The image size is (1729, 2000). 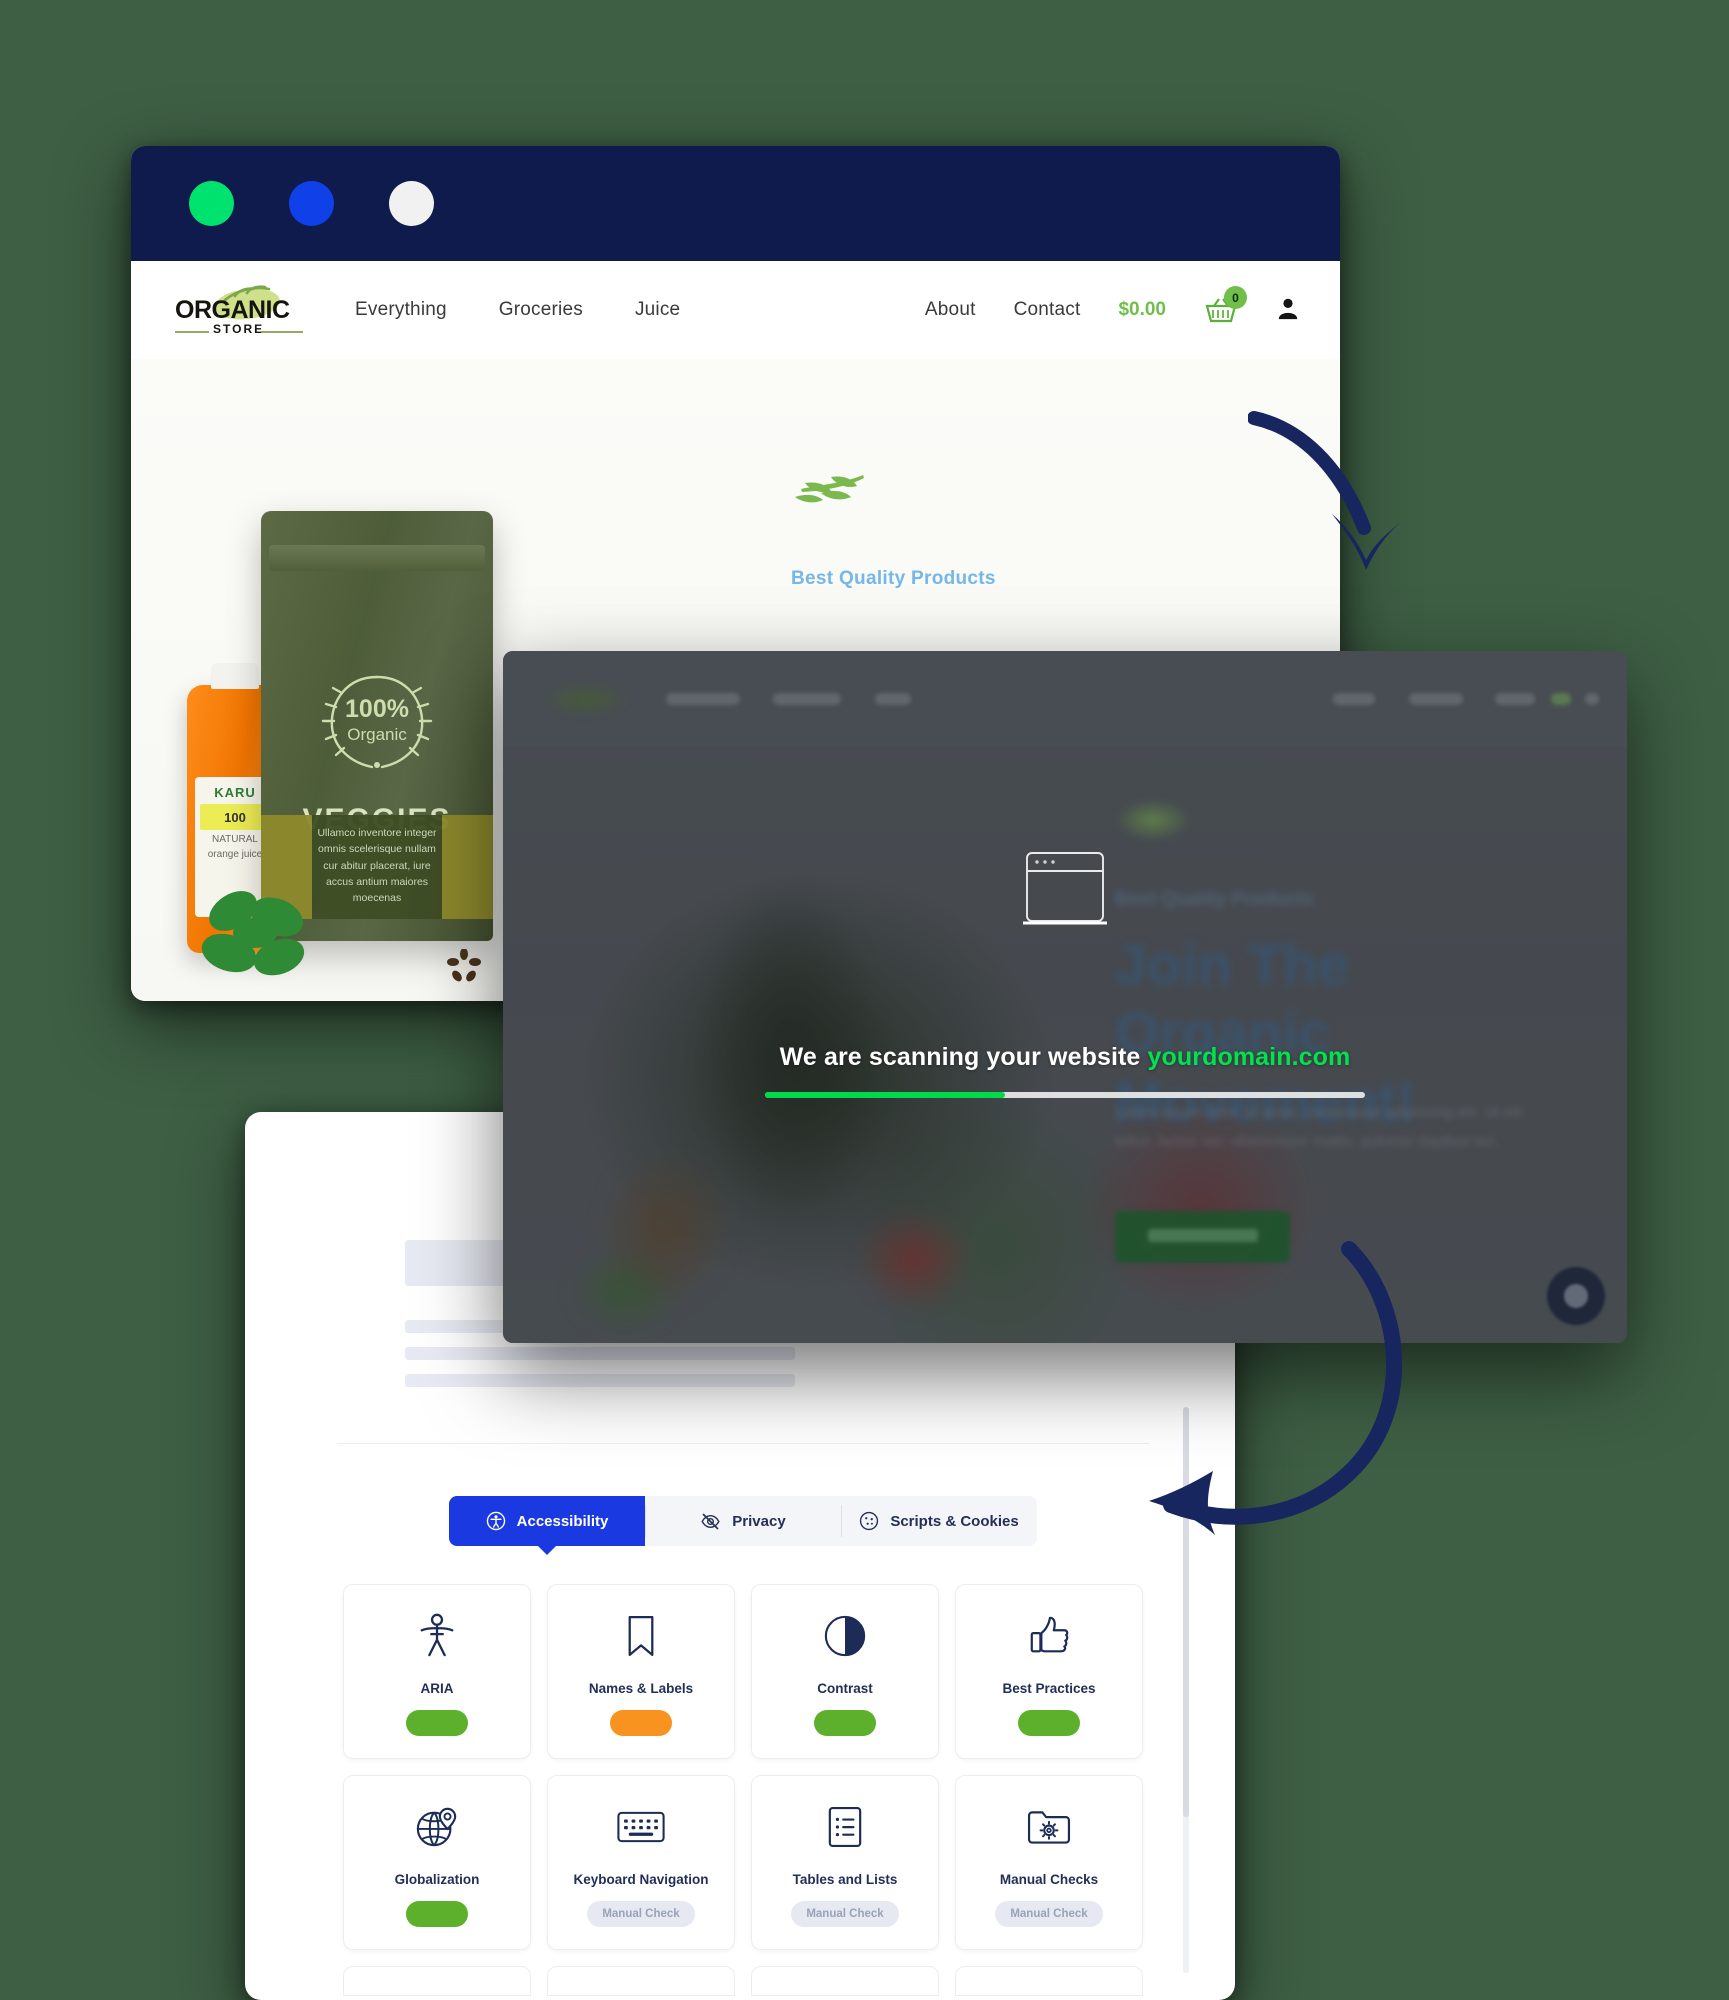 I want to click on user-account-icon, so click(x=1288, y=308).